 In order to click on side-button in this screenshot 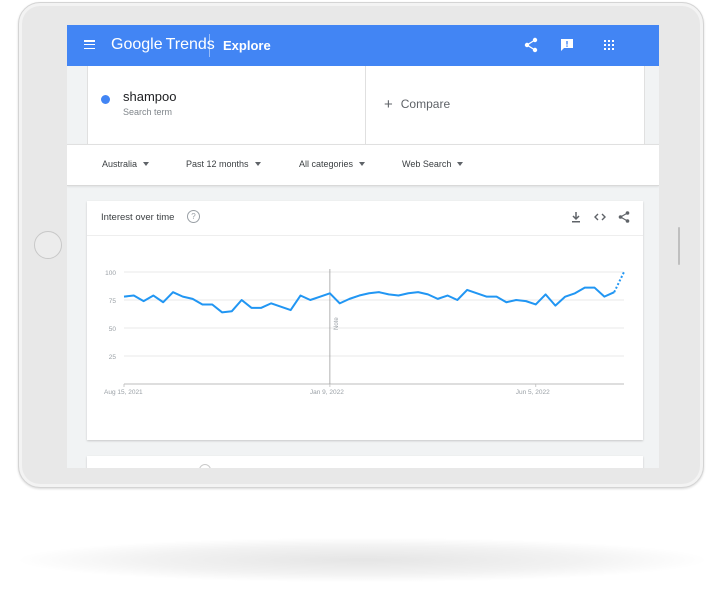, I will do `click(679, 246)`.